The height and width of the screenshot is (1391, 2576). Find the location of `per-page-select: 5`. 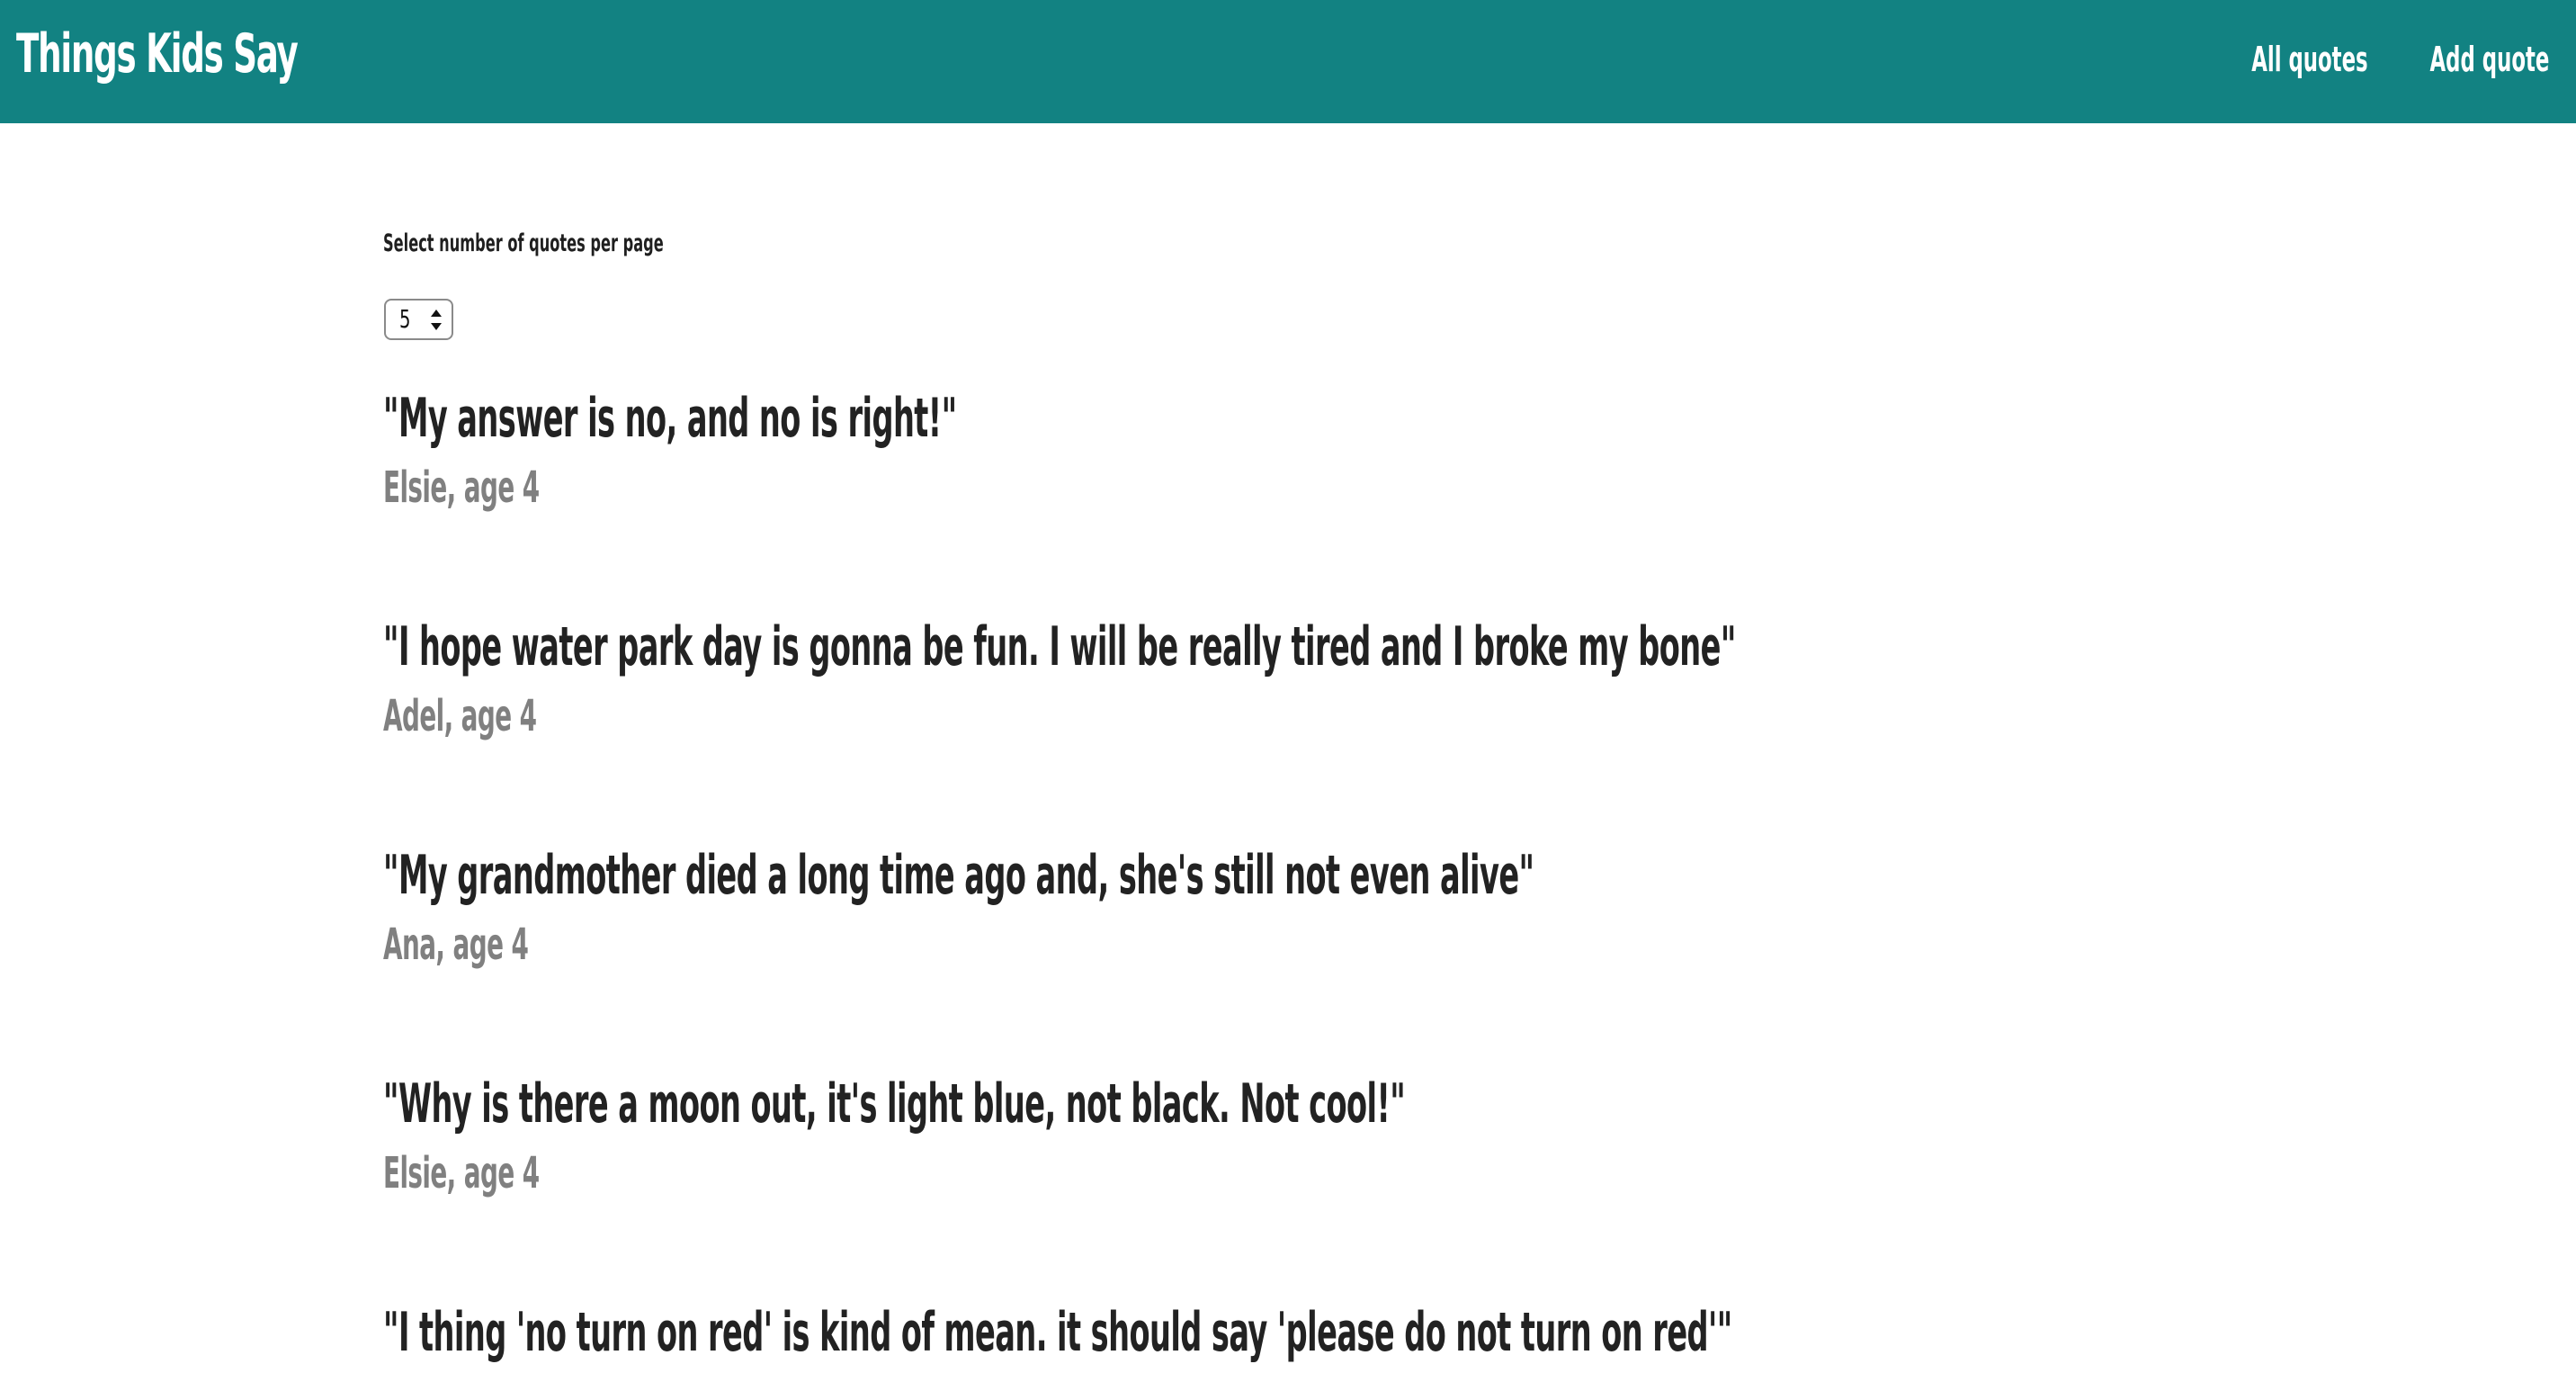

per-page-select: 5 is located at coordinates (418, 319).